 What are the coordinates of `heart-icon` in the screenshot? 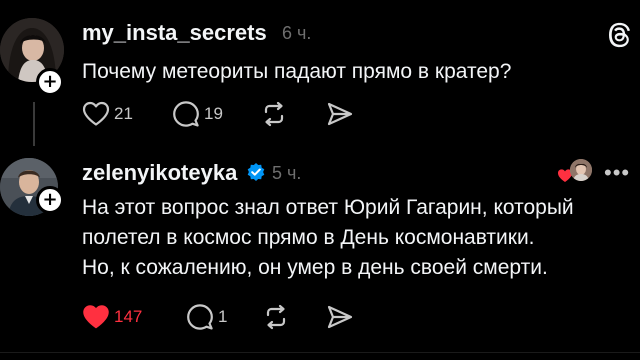 It's located at (96, 113).